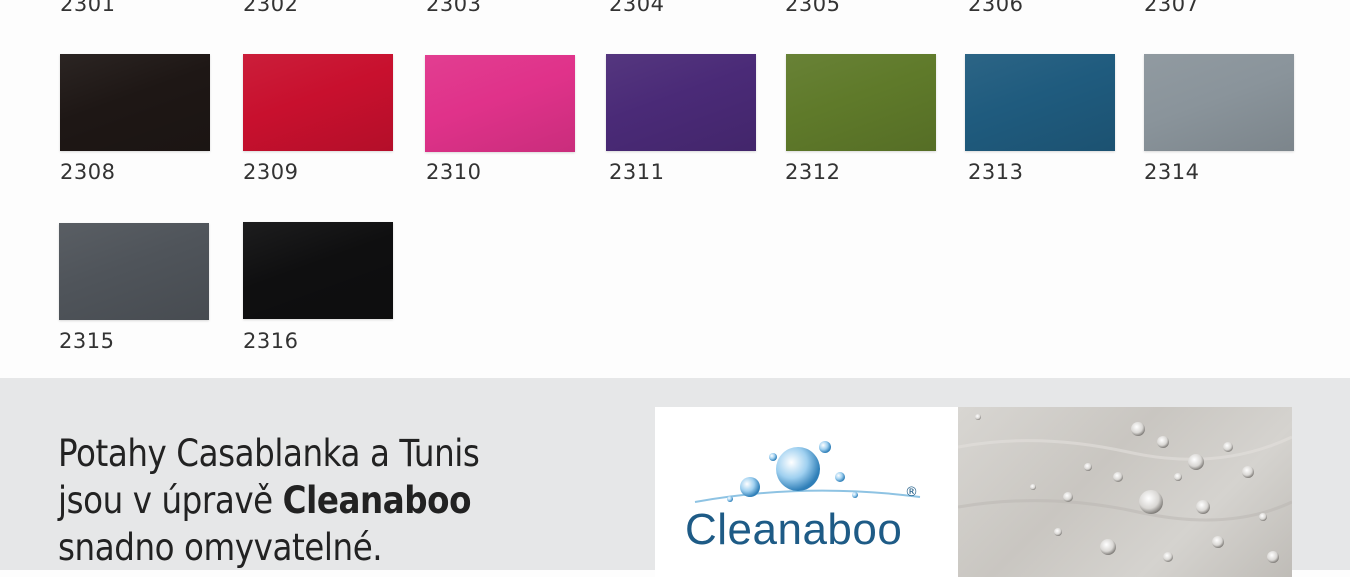 This screenshot has height=577, width=1350. What do you see at coordinates (794, 529) in the screenshot?
I see `logo-wordmark: Cleanaboo` at bounding box center [794, 529].